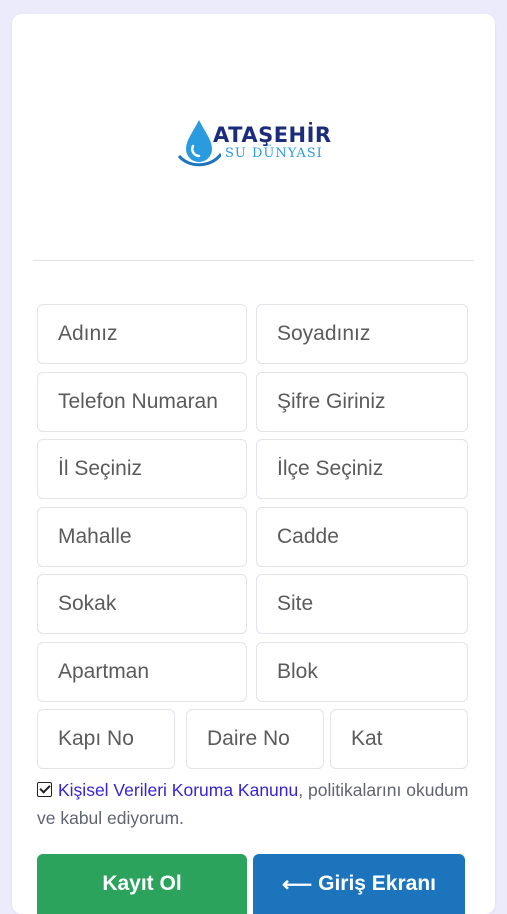  What do you see at coordinates (142, 537) in the screenshot?
I see `neighborhood-input` at bounding box center [142, 537].